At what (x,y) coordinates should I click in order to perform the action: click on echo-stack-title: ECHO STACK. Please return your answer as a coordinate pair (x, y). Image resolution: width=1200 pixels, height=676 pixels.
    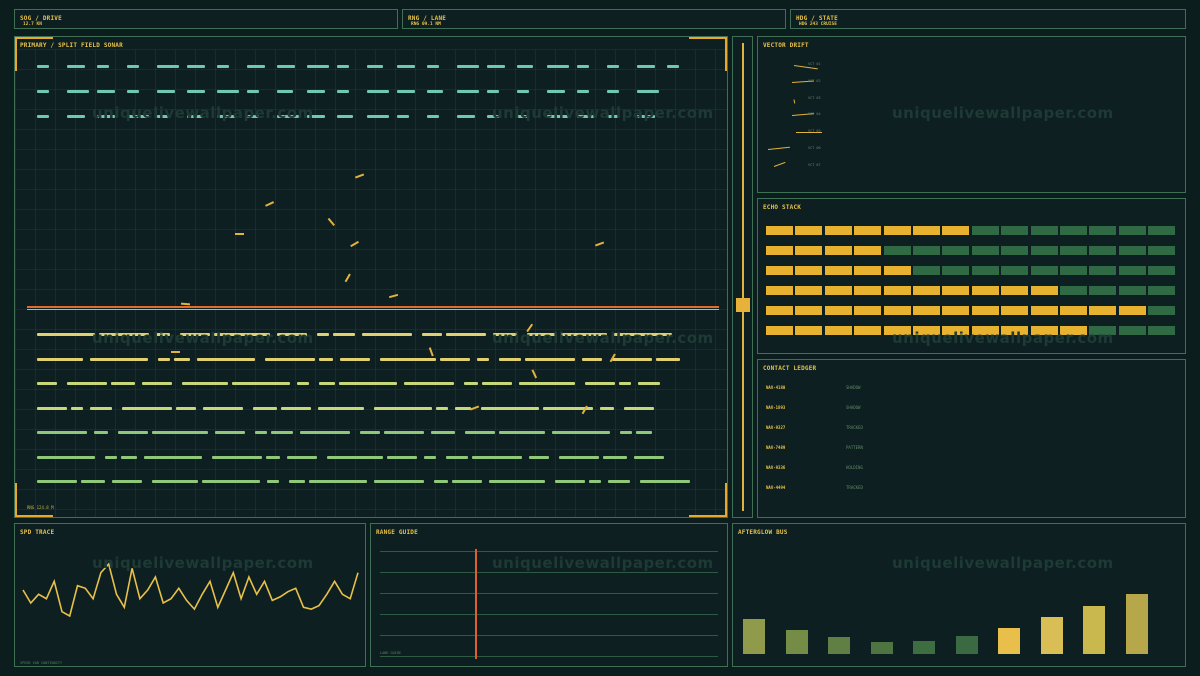
    Looking at the image, I should click on (782, 207).